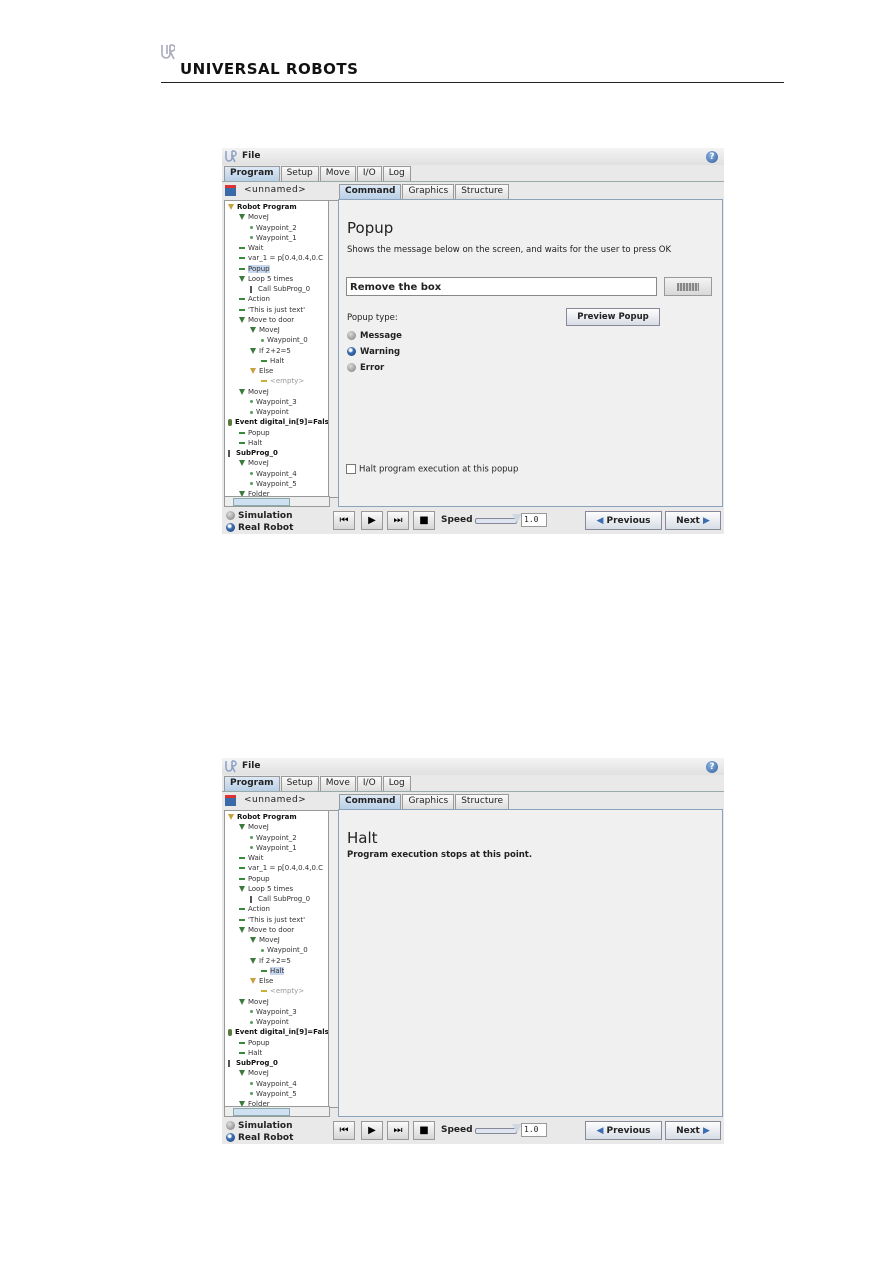 The height and width of the screenshot is (1263, 893). What do you see at coordinates (281, 258) in the screenshot?
I see `tree-item: var_1 = p[0.4,0.4,0.C` at bounding box center [281, 258].